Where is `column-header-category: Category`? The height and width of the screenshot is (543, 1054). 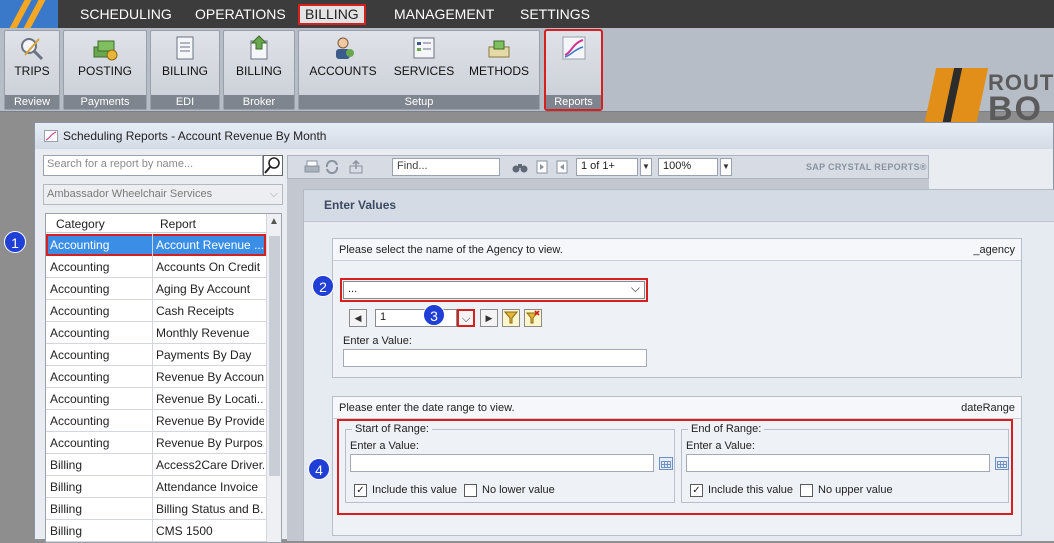 column-header-category: Category is located at coordinates (80, 224).